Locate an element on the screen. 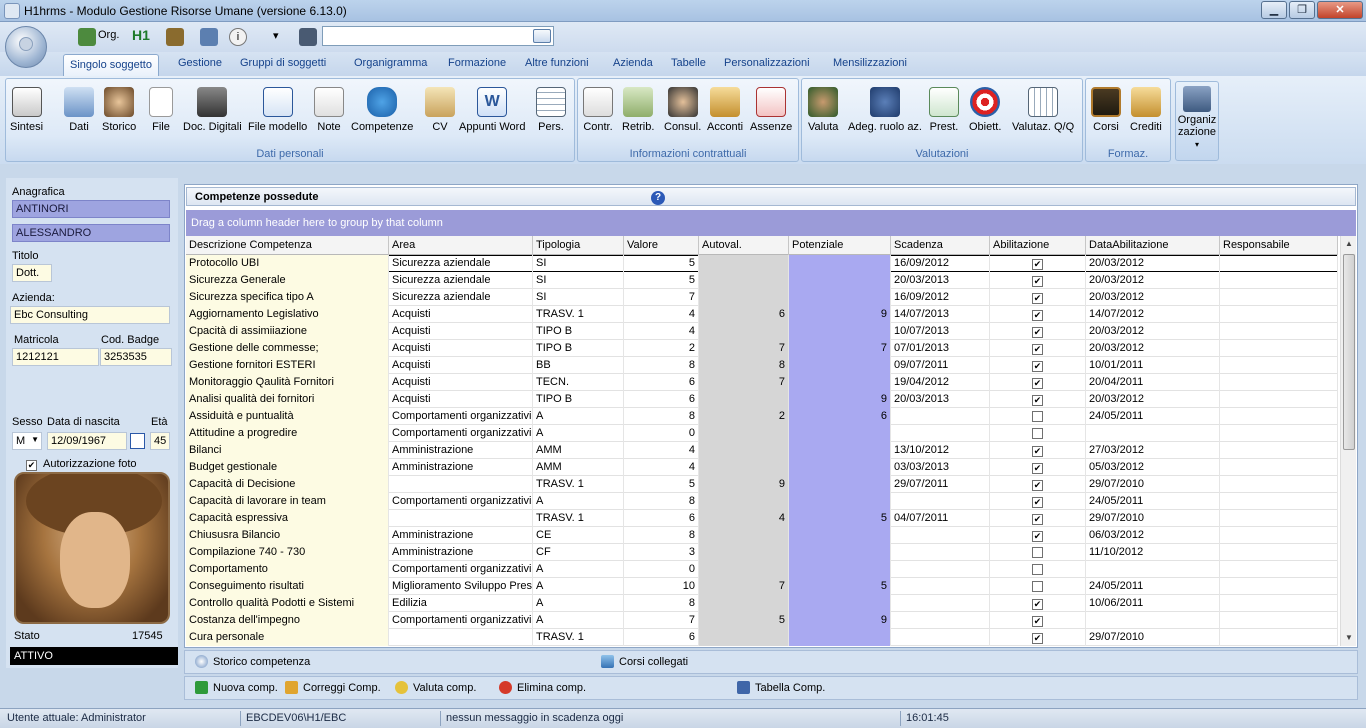  col-potenziale: Potenziale is located at coordinates (840, 245).